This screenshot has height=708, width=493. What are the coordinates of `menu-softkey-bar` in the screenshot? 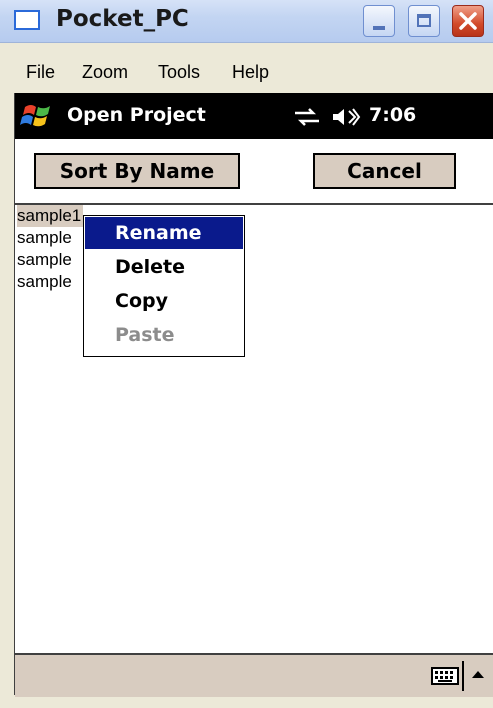 It's located at (254, 675).